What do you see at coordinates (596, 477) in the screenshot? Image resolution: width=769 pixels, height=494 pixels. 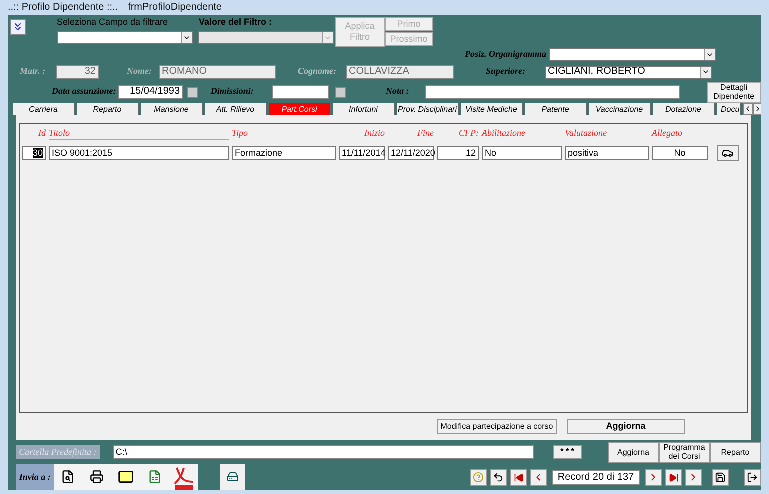 I see `record-counter: Record 20 di 137` at bounding box center [596, 477].